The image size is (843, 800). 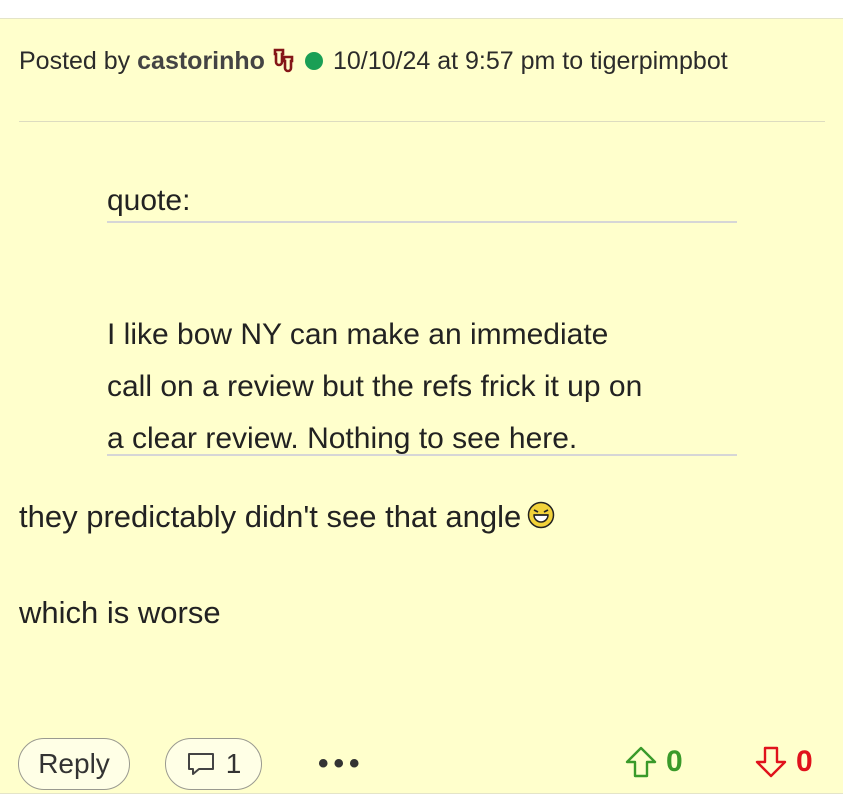 What do you see at coordinates (659, 61) in the screenshot?
I see `reply-to-user-link: tigerpimpbot` at bounding box center [659, 61].